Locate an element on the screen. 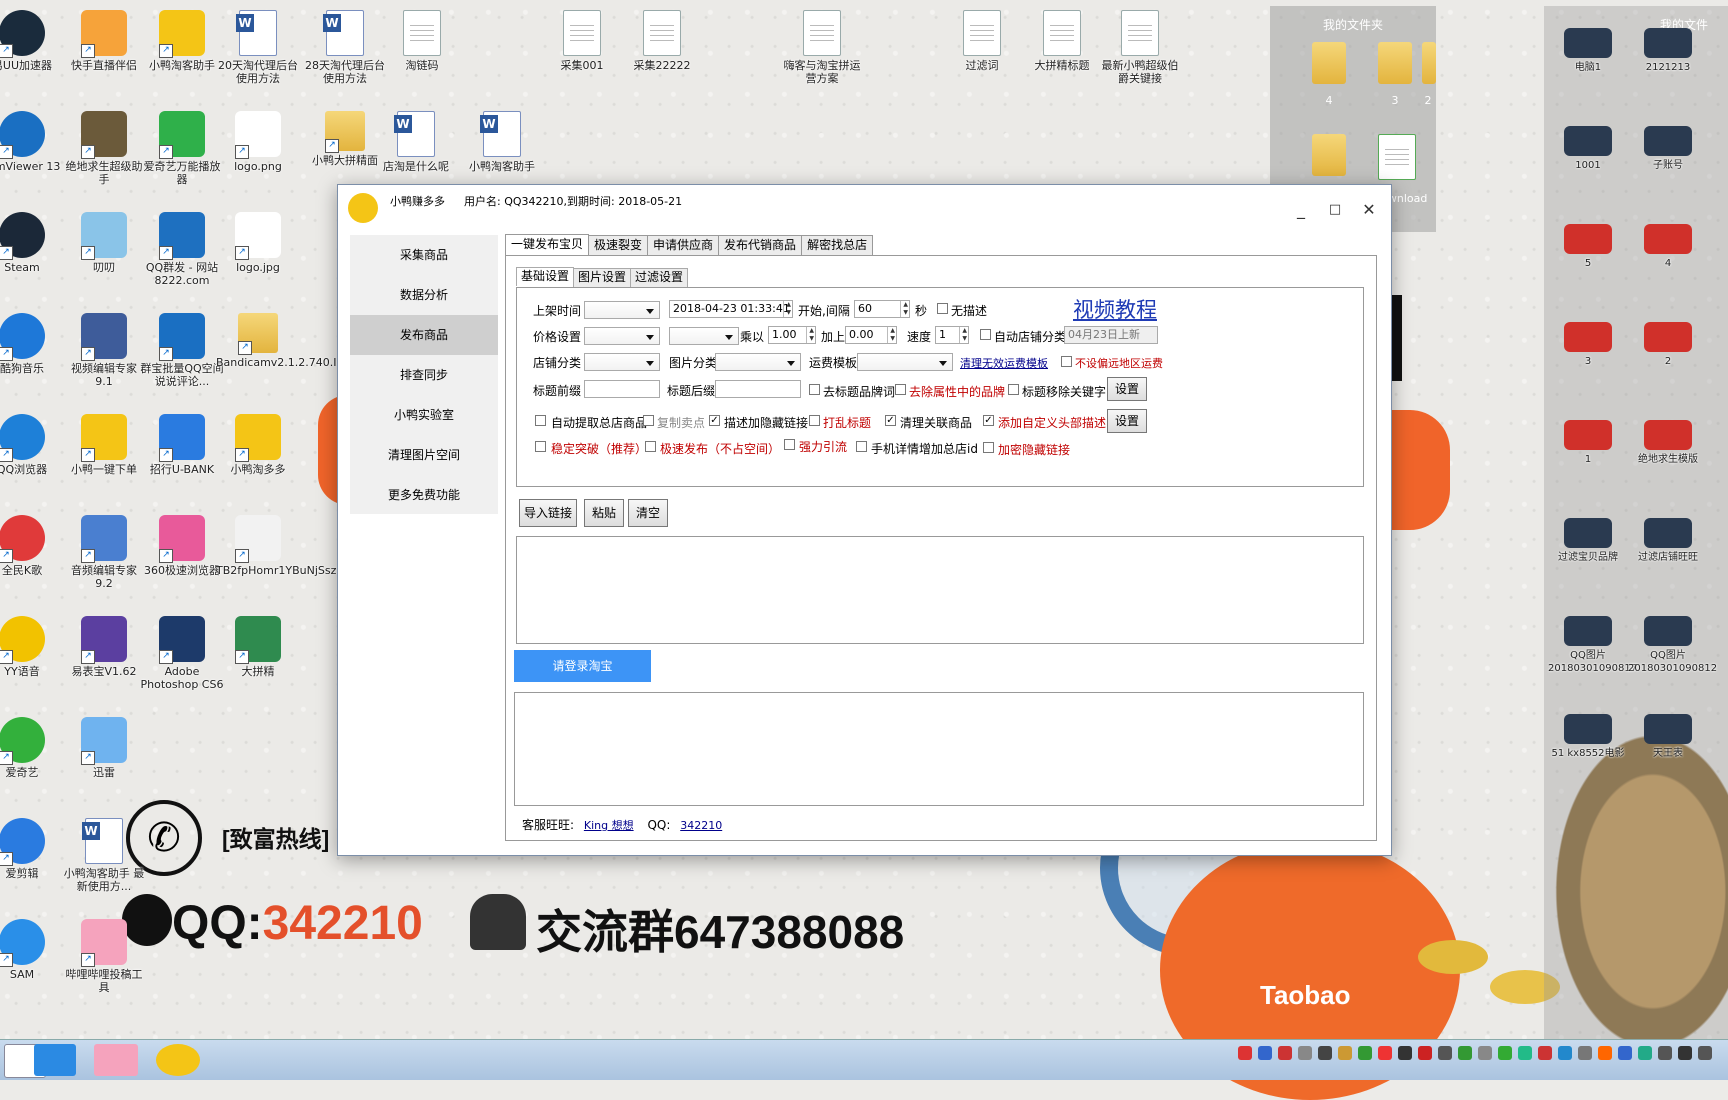  force-traffic-checkbox is located at coordinates (789, 444).